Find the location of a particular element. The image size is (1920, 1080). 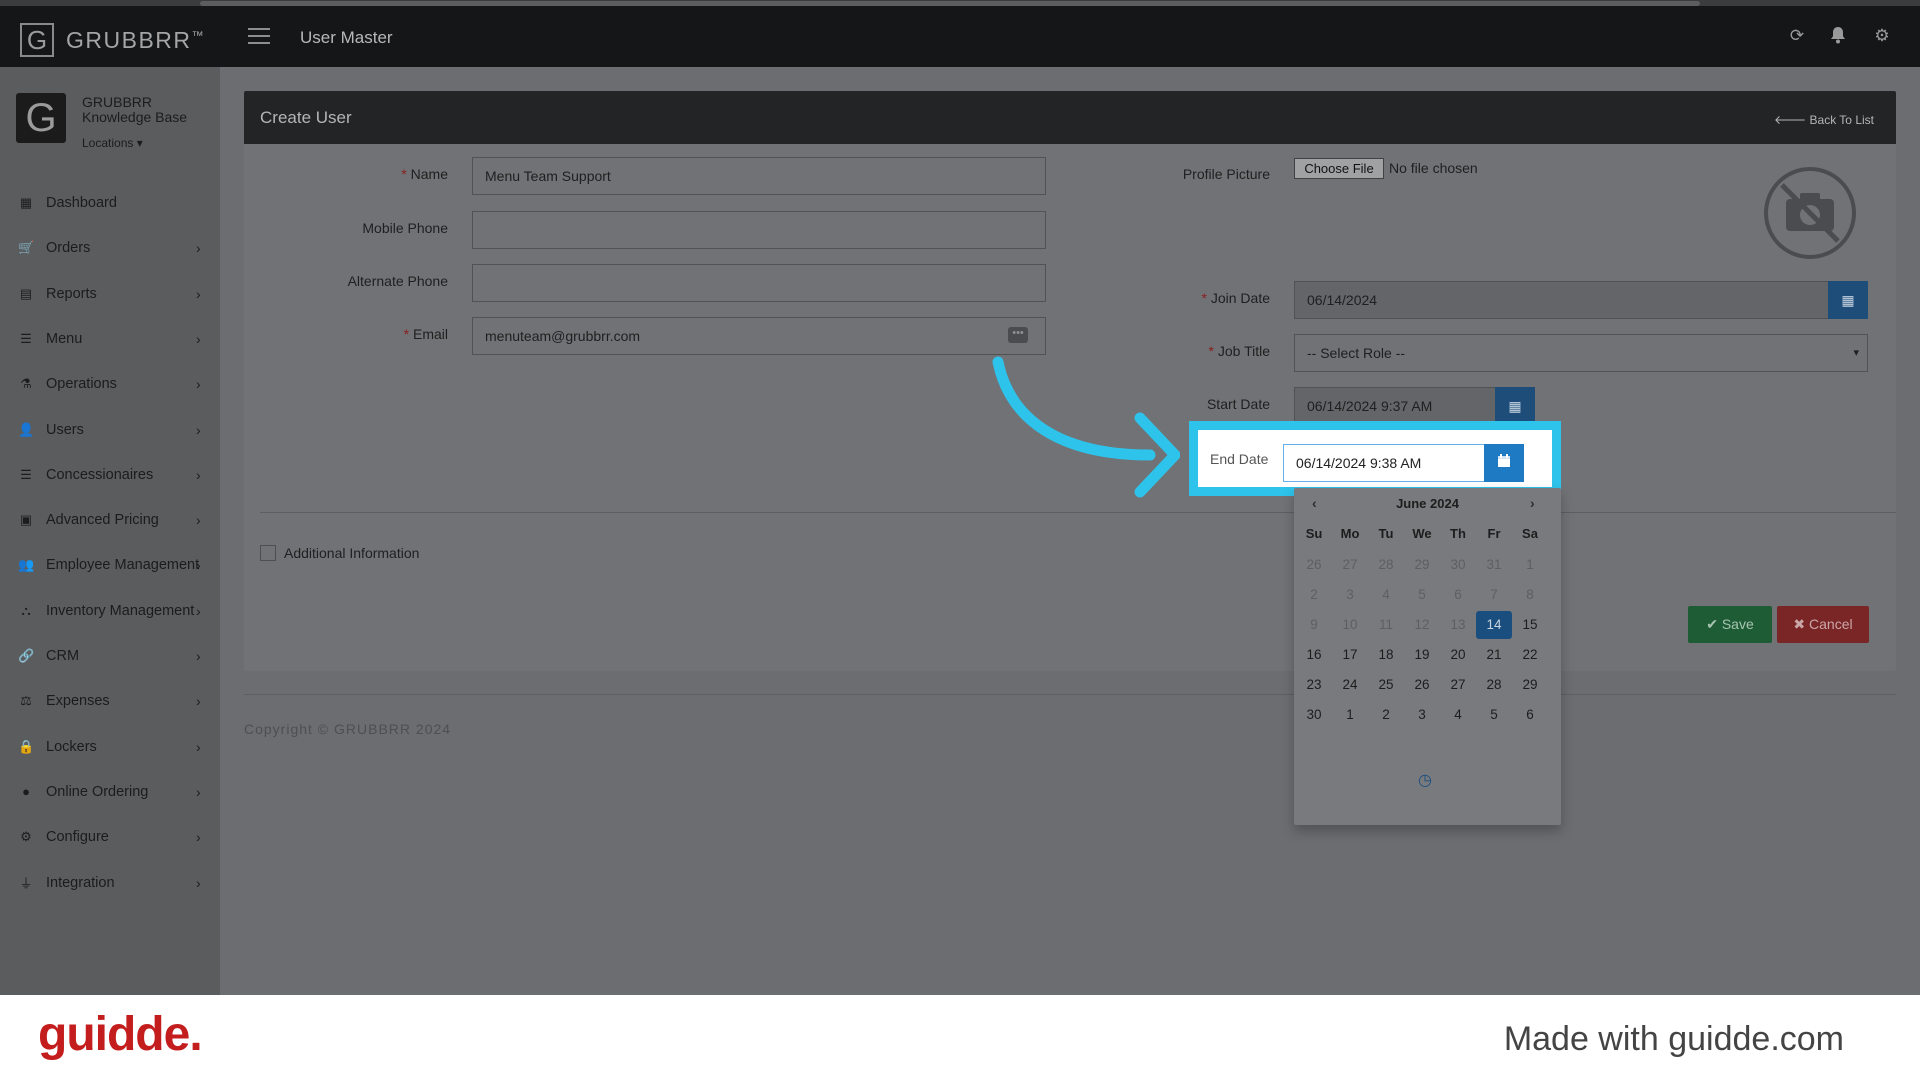

mobile-phone-input is located at coordinates (759, 230).